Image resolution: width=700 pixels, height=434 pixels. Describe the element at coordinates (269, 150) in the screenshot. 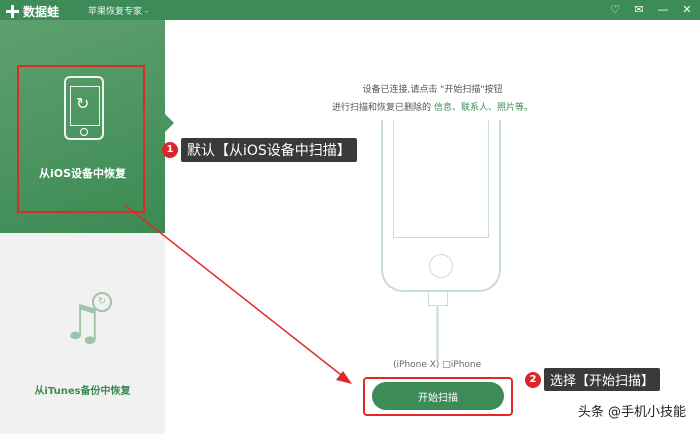

I see `annotation-text: 默认【从iOS设备中扫描】` at that location.